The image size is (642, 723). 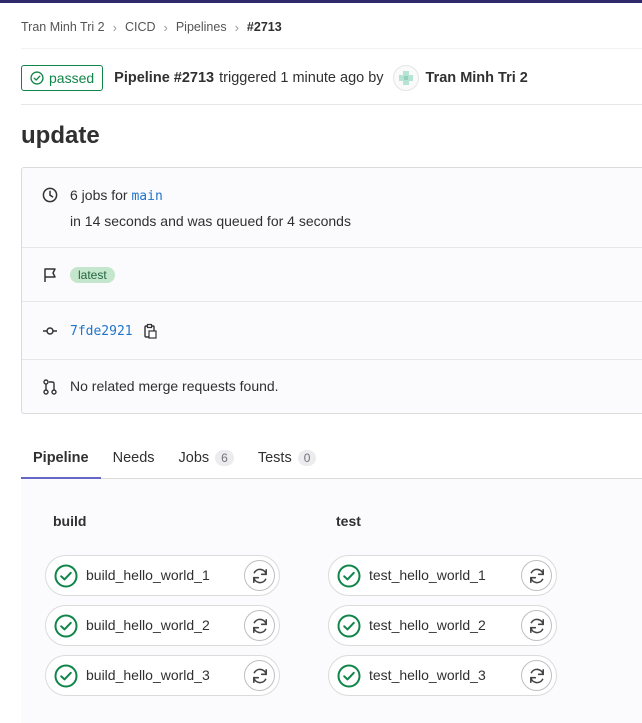 I want to click on flag-icon, so click(x=50, y=275).